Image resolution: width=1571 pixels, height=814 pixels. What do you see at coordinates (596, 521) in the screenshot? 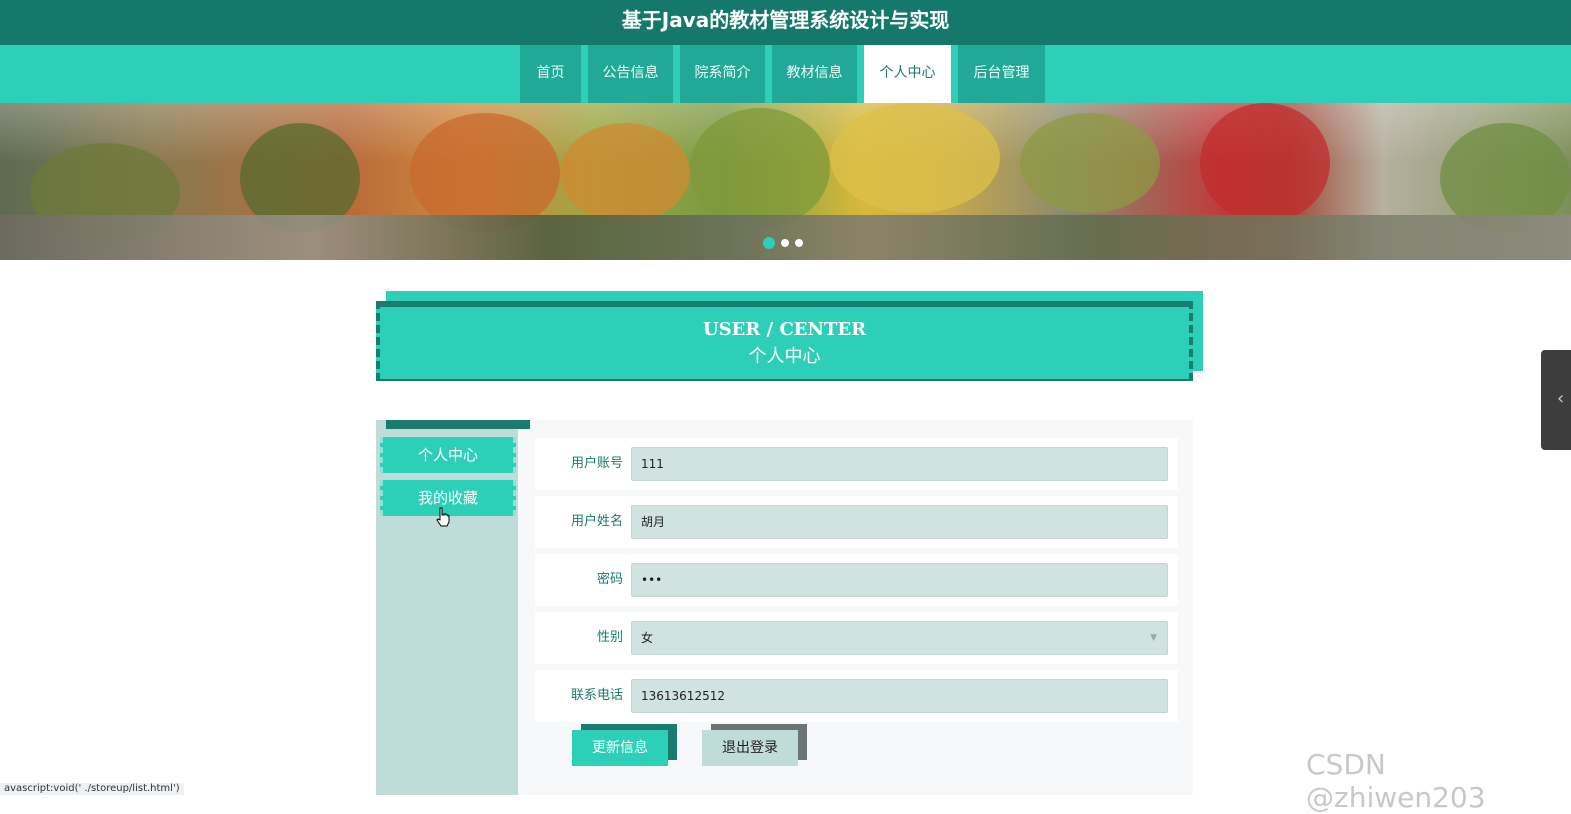
I see `name-label: 用户姓名` at bounding box center [596, 521].